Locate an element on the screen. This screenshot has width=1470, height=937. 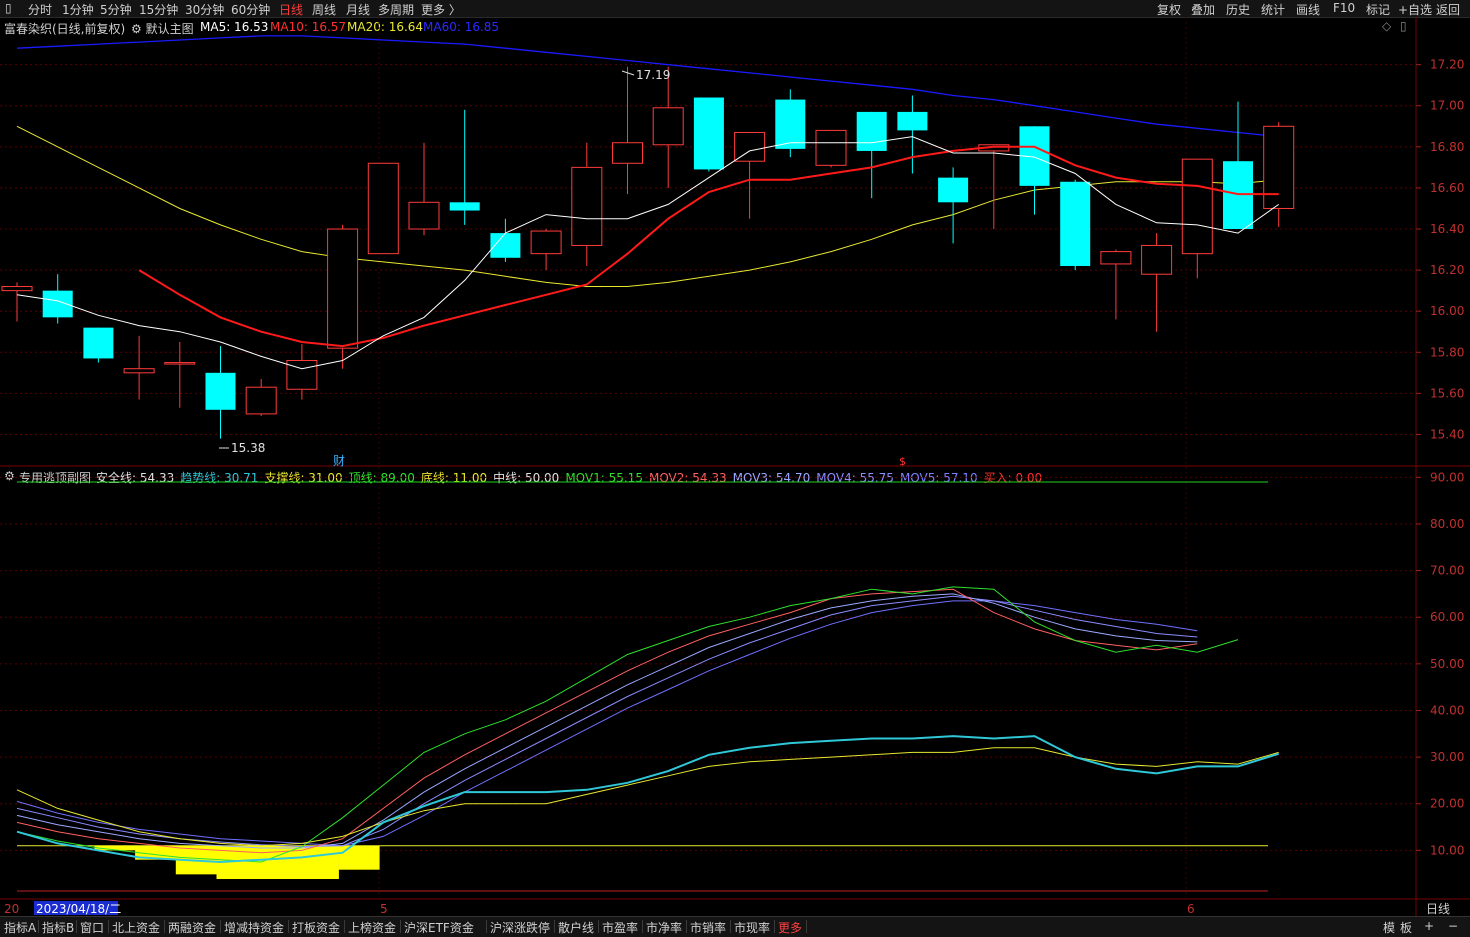
bottom-tab: 市盈率 is located at coordinates (620, 927).